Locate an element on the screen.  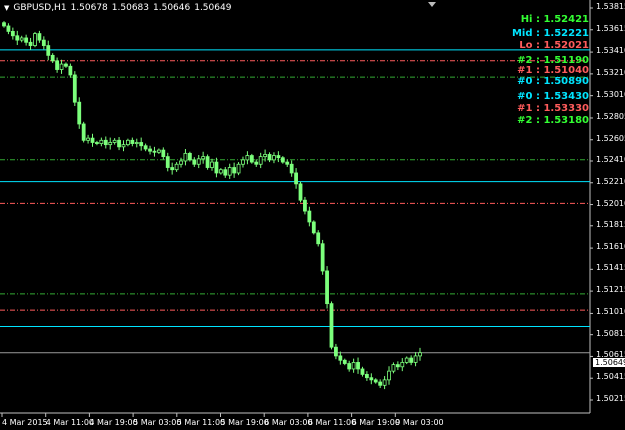
y-tick-label: 1.51010 is located at coordinates (610, 312).